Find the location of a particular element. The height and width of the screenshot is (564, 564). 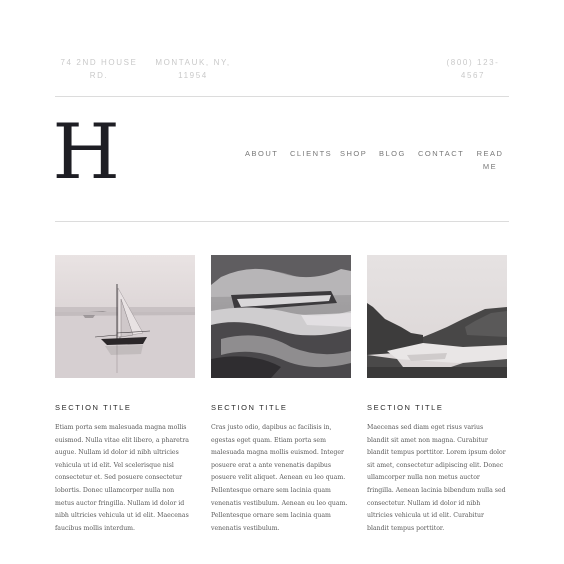

site-logo: H is located at coordinates (86, 152).